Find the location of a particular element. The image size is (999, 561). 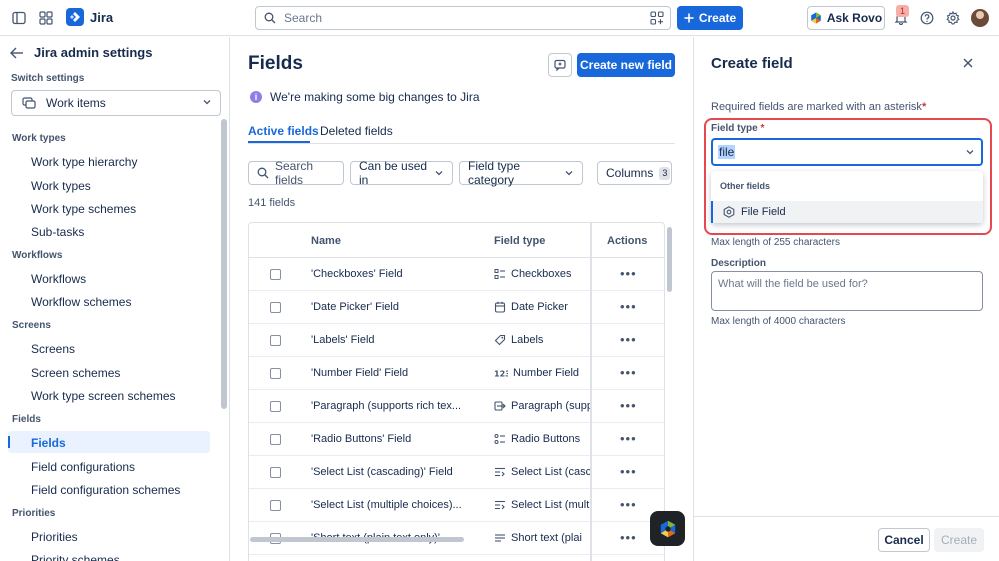

top-navigation: Jira Search Create Ask Rovo 1 is located at coordinates (499, 18).